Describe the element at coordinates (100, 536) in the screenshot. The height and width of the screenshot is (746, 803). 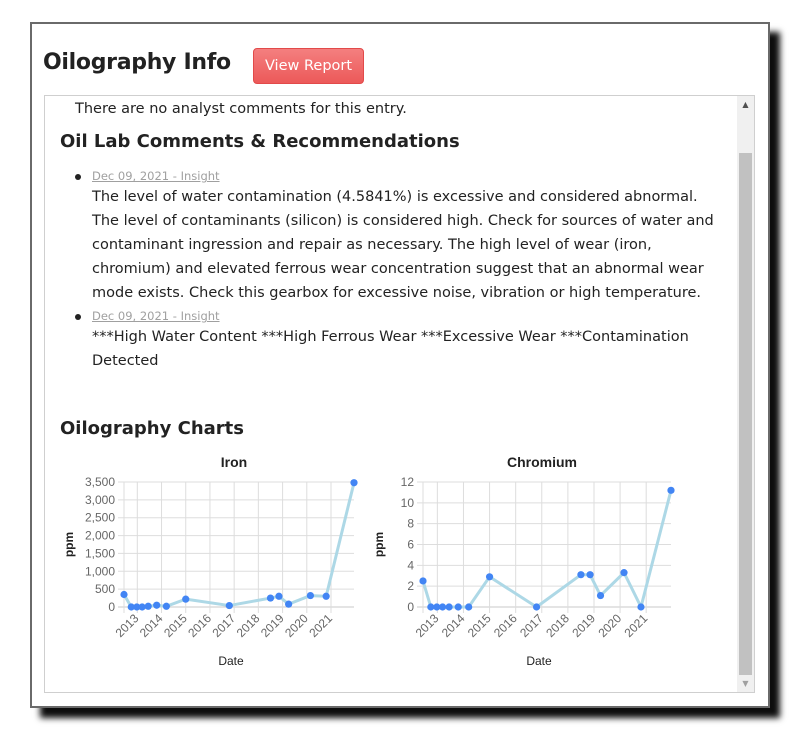
I see `y-tick-label: 2,000` at that location.